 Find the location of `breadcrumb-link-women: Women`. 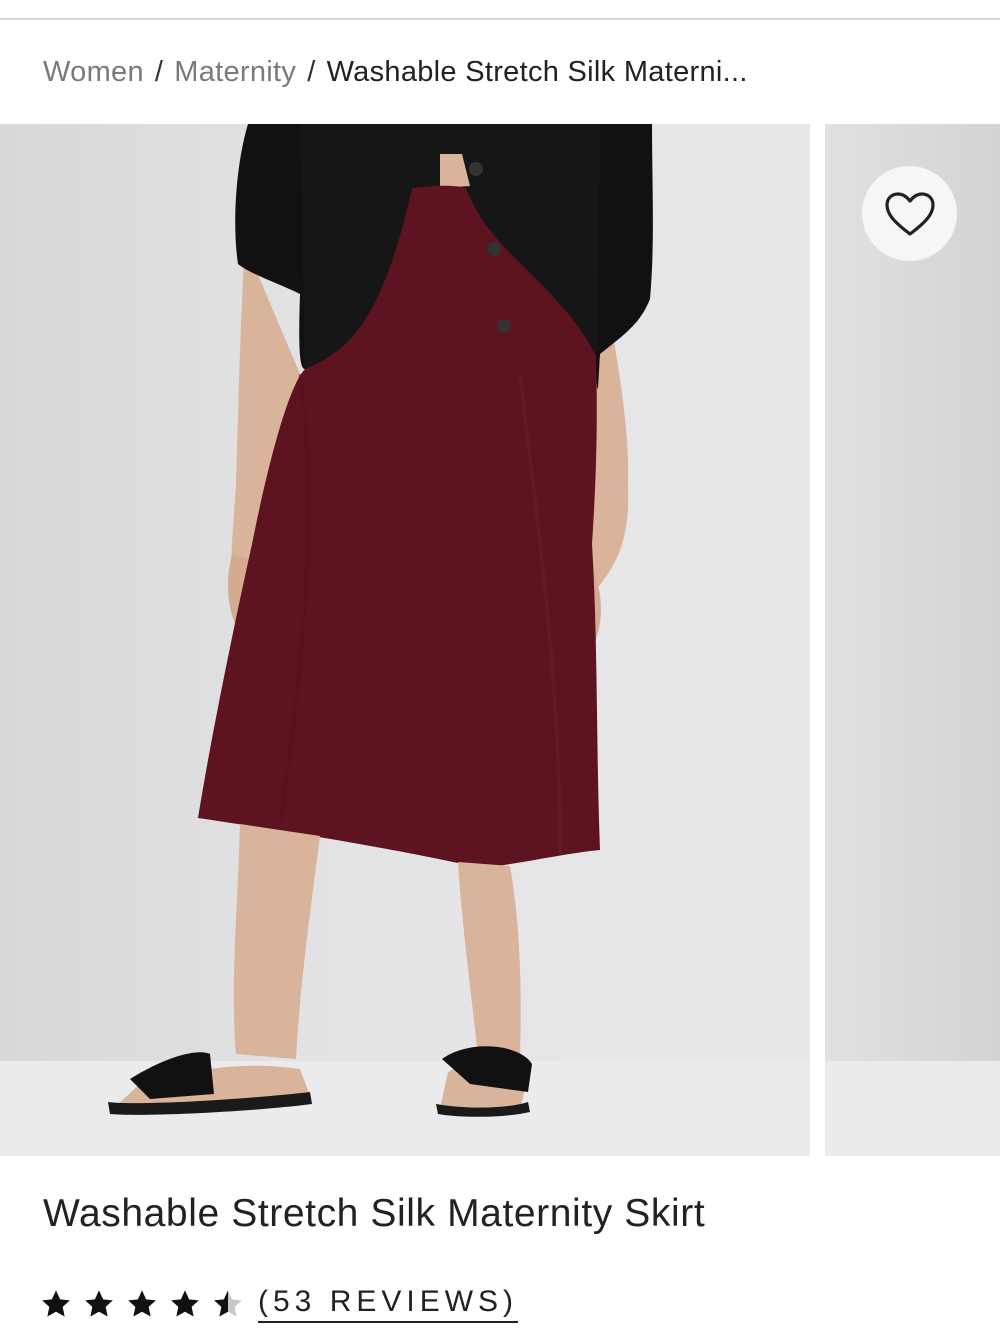

breadcrumb-link-women: Women is located at coordinates (93, 72).